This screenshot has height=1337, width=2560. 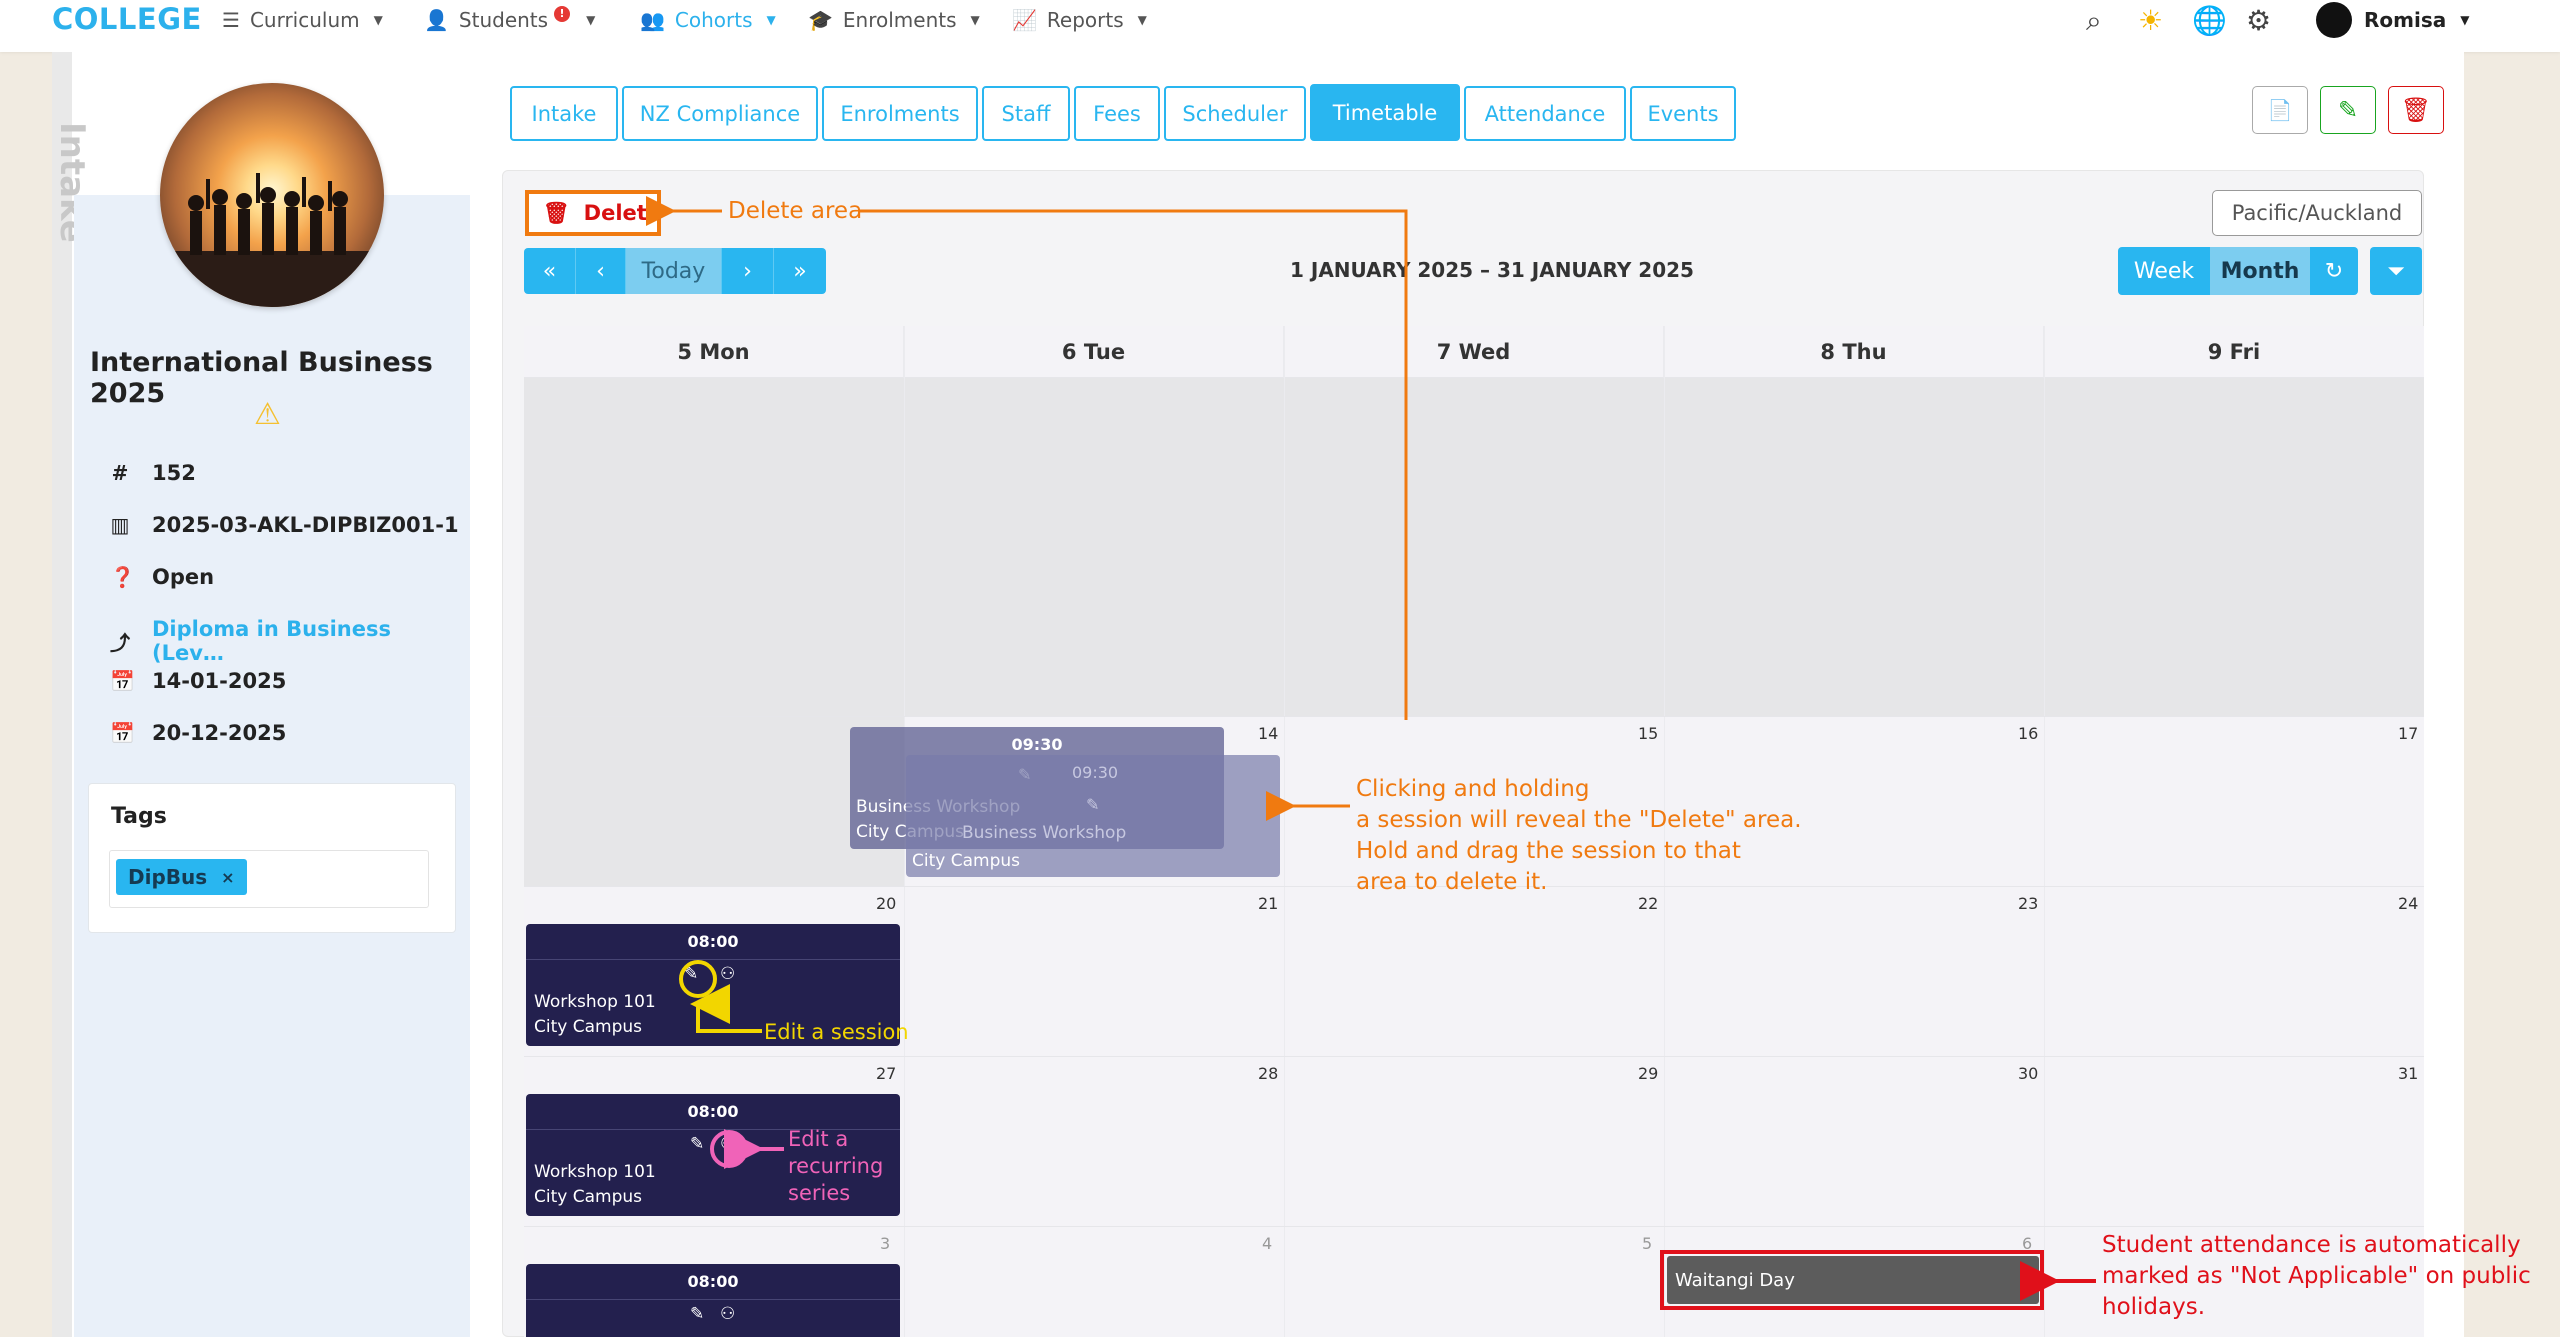 What do you see at coordinates (1452, 882) in the screenshot?
I see `annotation-line: area to delete it.` at bounding box center [1452, 882].